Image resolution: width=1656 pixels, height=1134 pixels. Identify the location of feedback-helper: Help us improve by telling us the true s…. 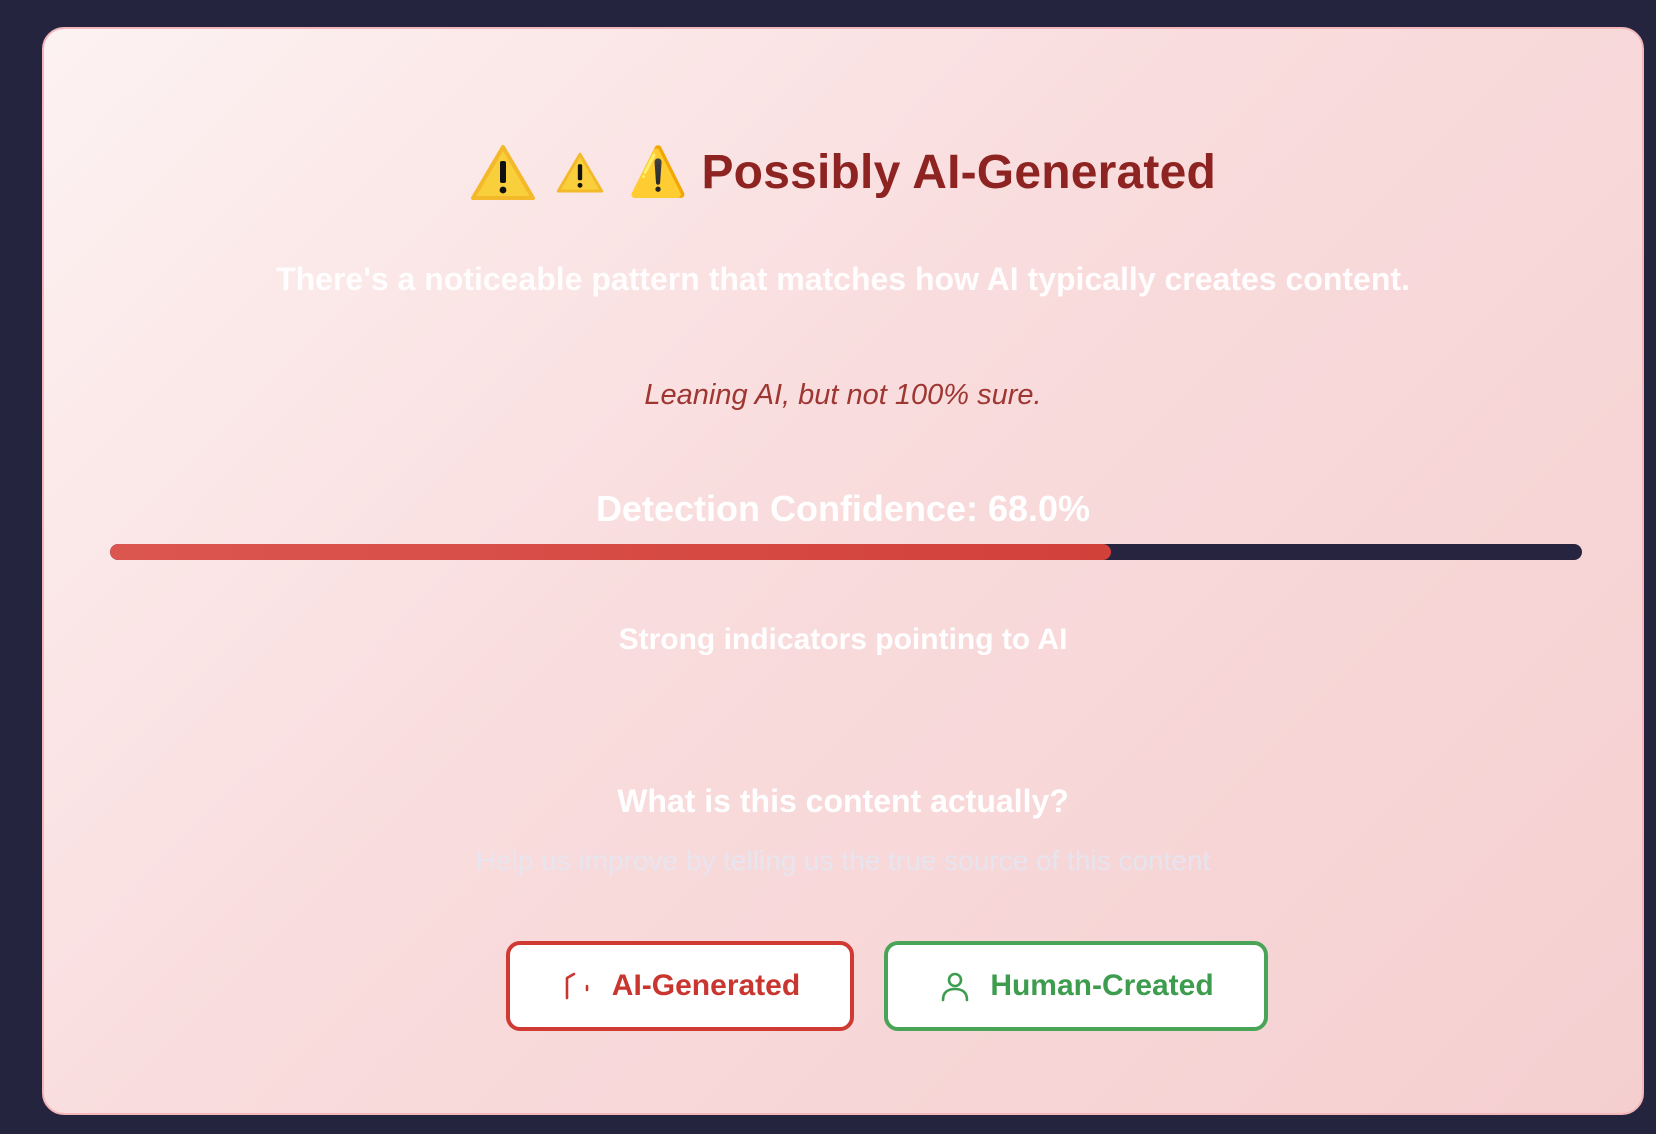
(843, 860).